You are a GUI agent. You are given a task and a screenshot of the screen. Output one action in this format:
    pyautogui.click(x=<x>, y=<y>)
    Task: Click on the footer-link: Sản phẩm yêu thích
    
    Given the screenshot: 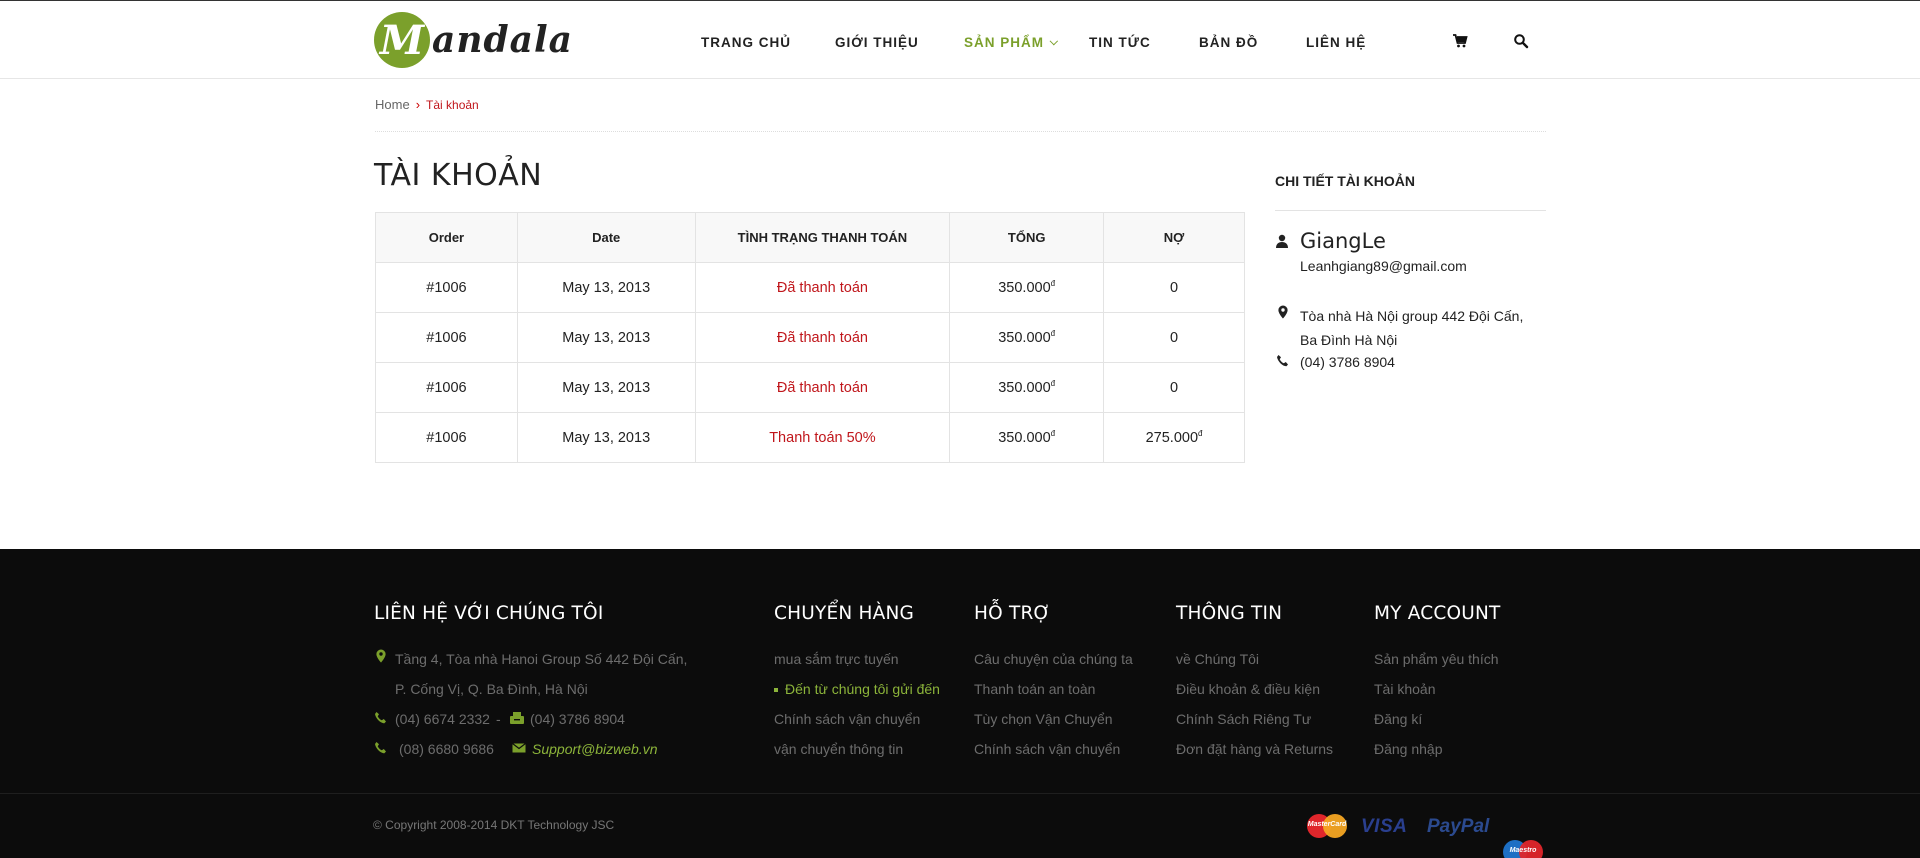 What is the action you would take?
    pyautogui.click(x=1436, y=659)
    